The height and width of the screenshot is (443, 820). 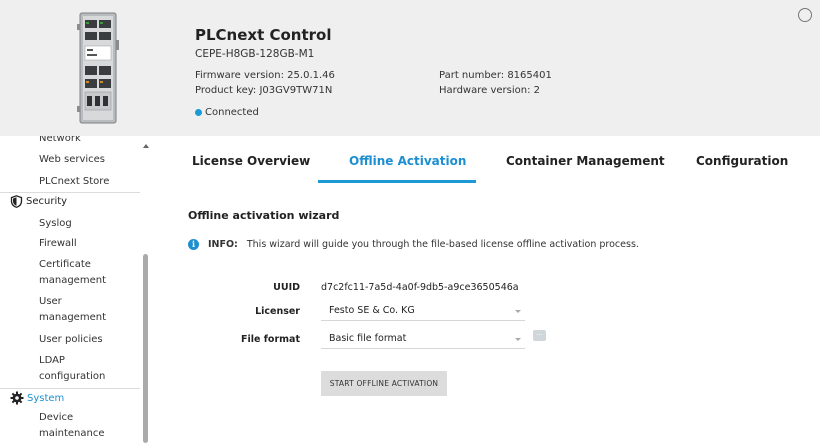 I want to click on scroll-up-icon, so click(x=146, y=146).